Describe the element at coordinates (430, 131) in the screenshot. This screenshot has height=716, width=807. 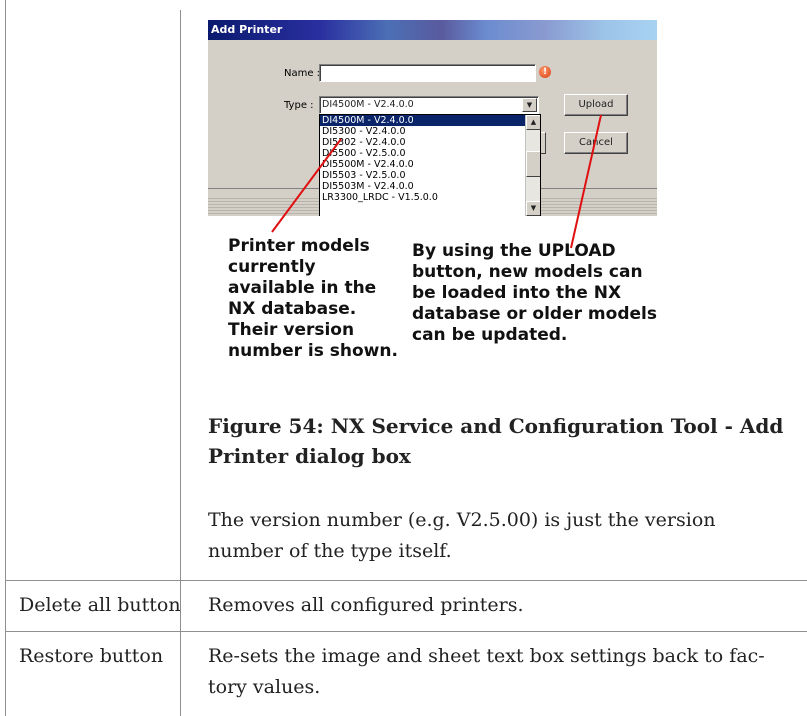
I see `list-item: DI5300 - V2.4.0.0` at that location.